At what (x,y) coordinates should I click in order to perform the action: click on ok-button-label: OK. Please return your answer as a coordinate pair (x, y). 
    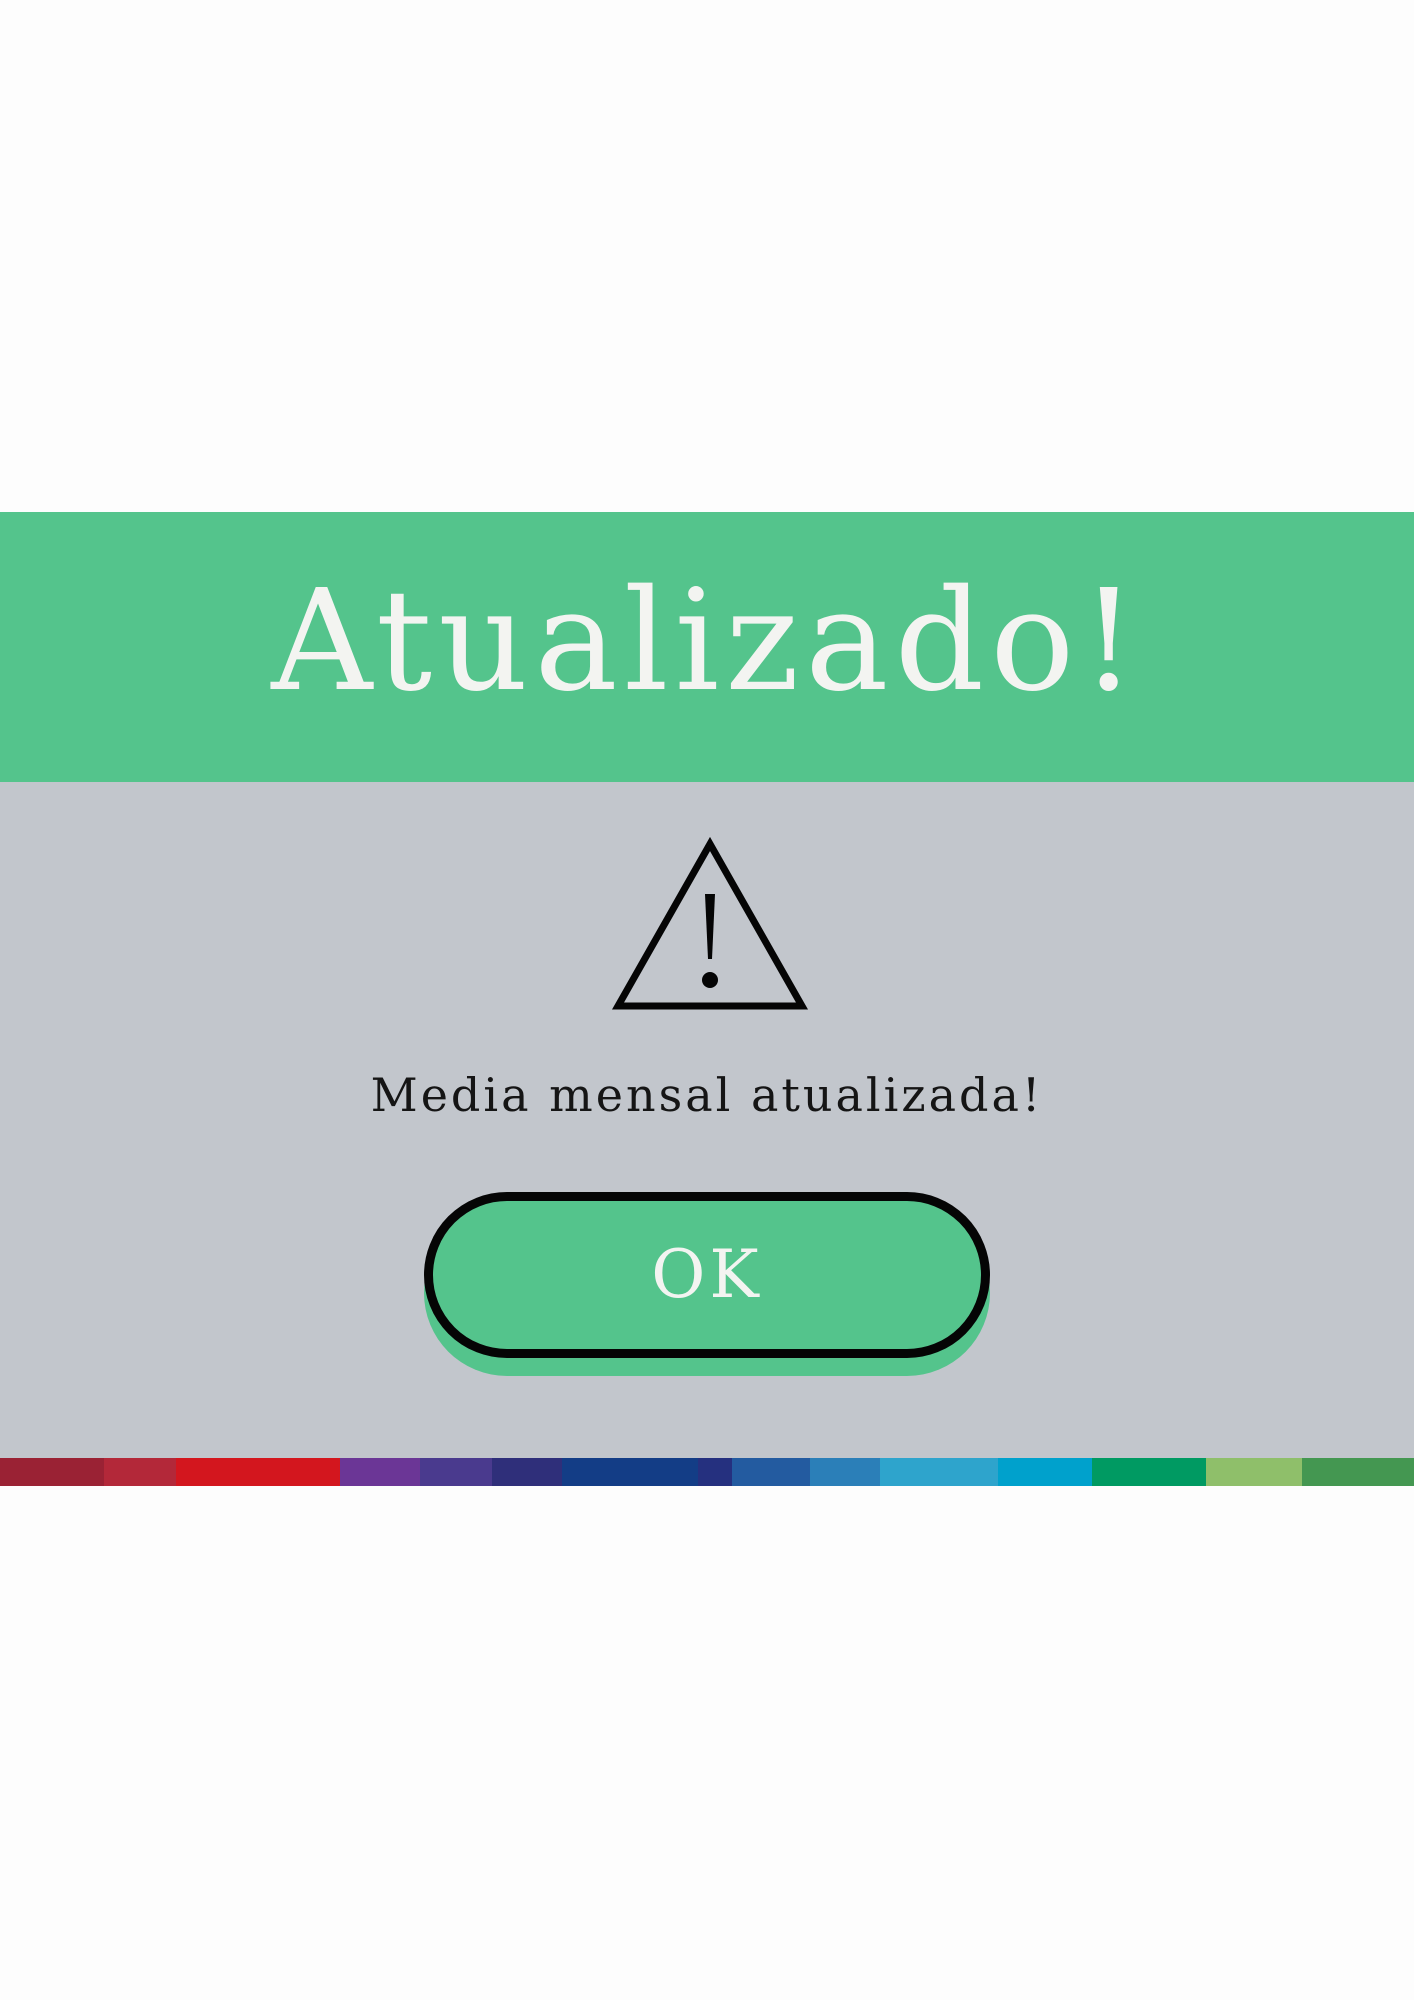
    Looking at the image, I should click on (707, 1274).